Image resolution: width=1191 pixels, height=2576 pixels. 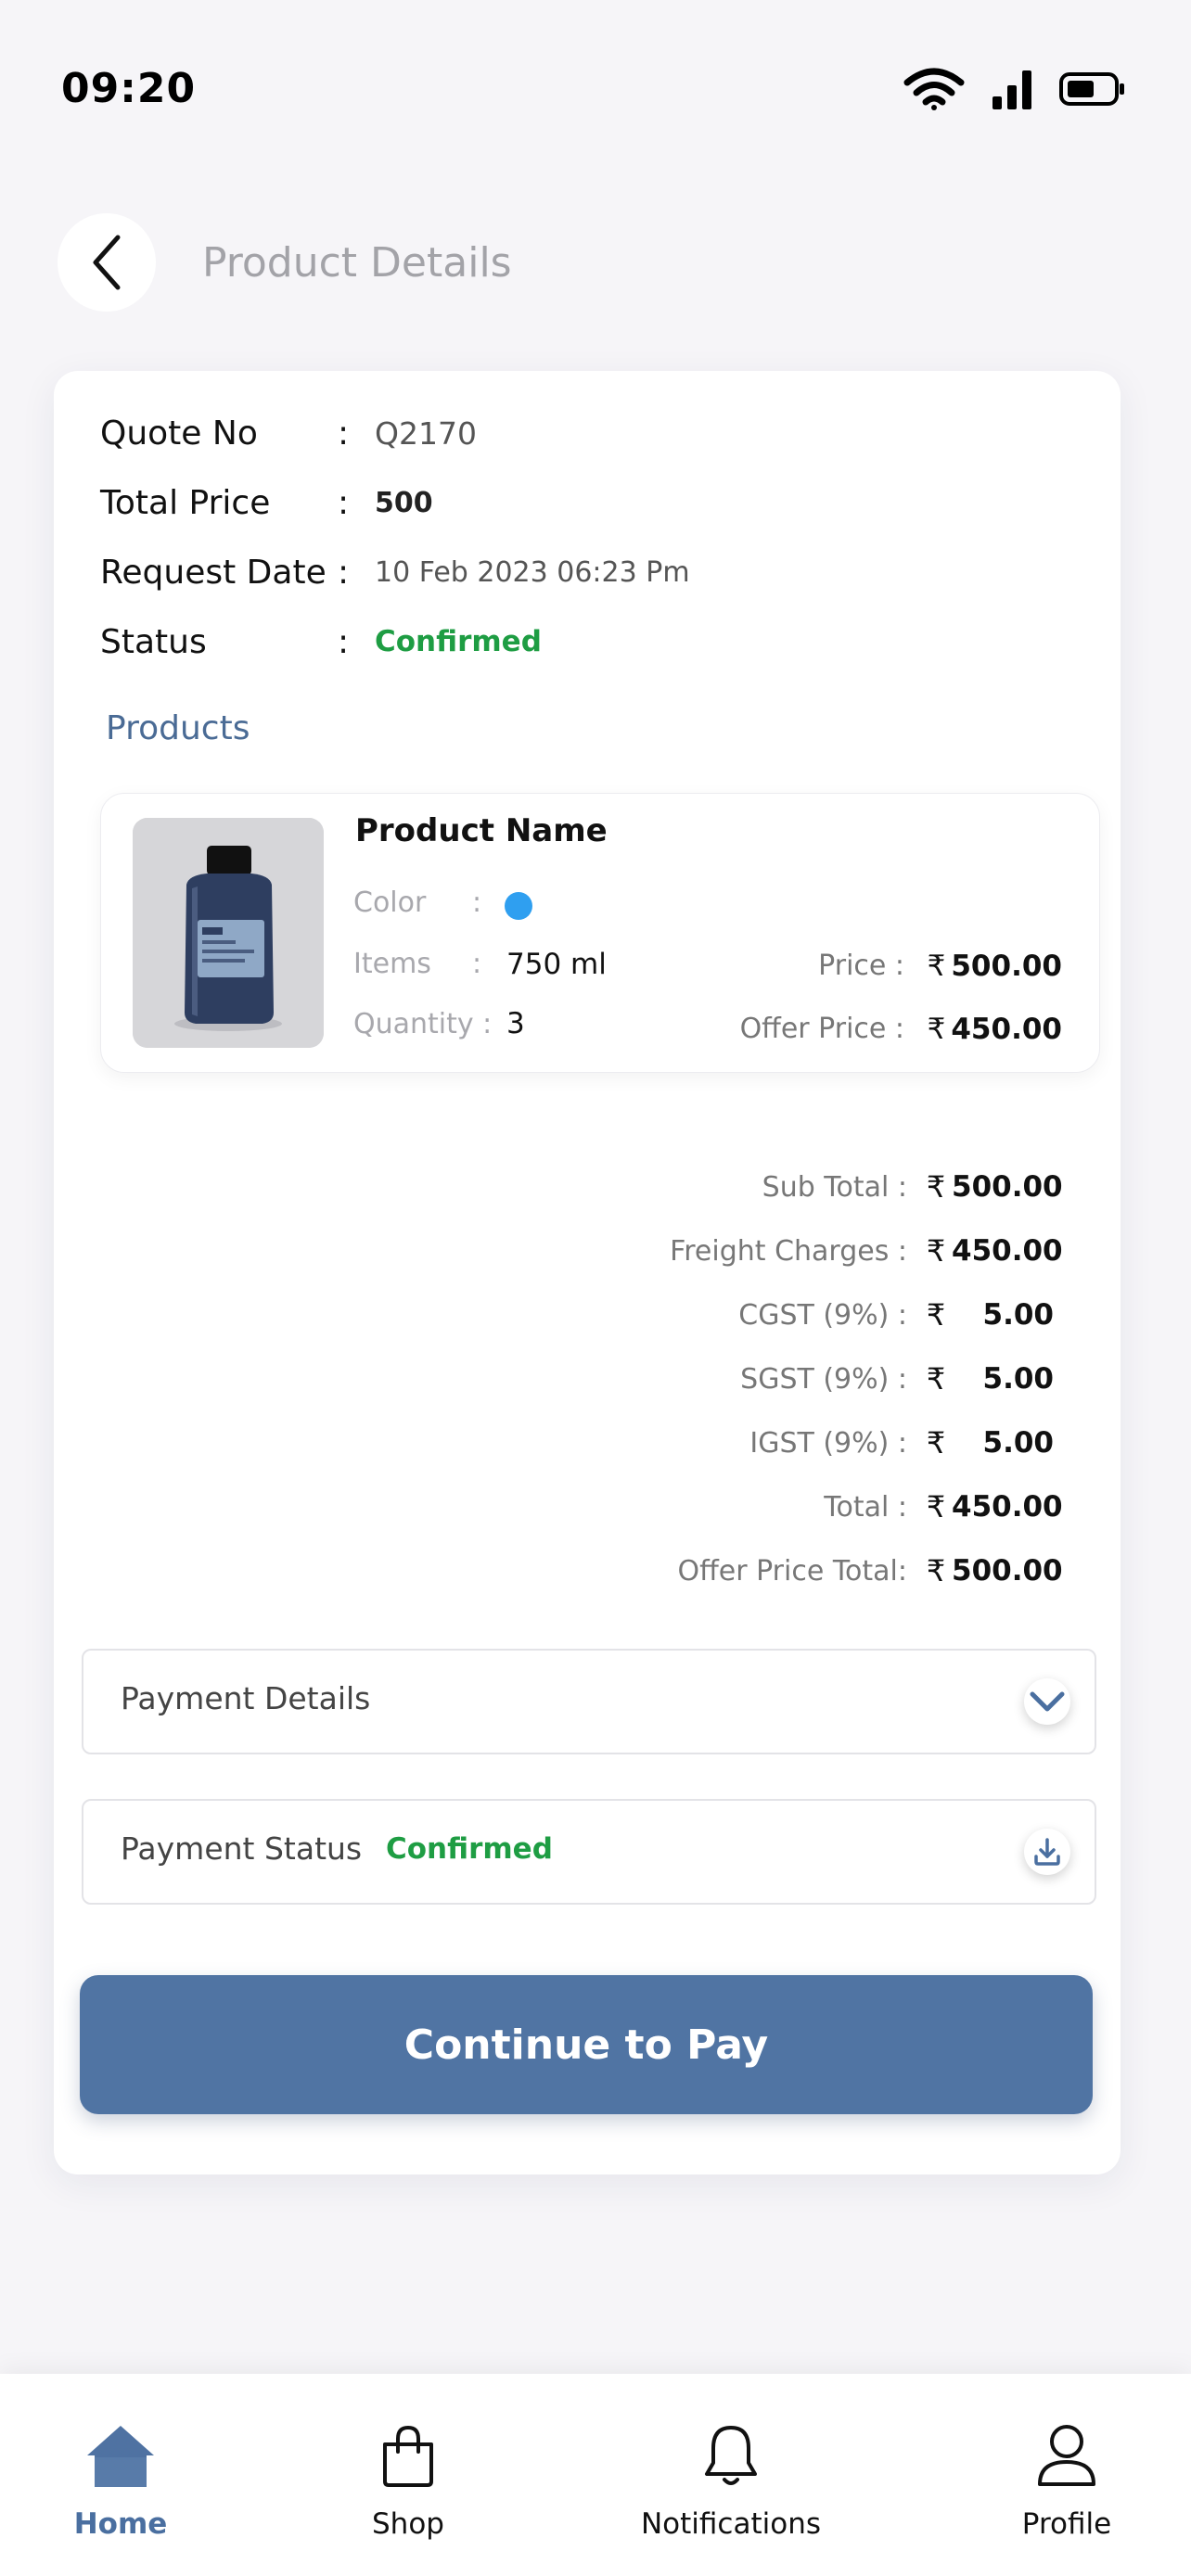 What do you see at coordinates (1007, 1251) in the screenshot?
I see `freight-charges-value: 450.00` at bounding box center [1007, 1251].